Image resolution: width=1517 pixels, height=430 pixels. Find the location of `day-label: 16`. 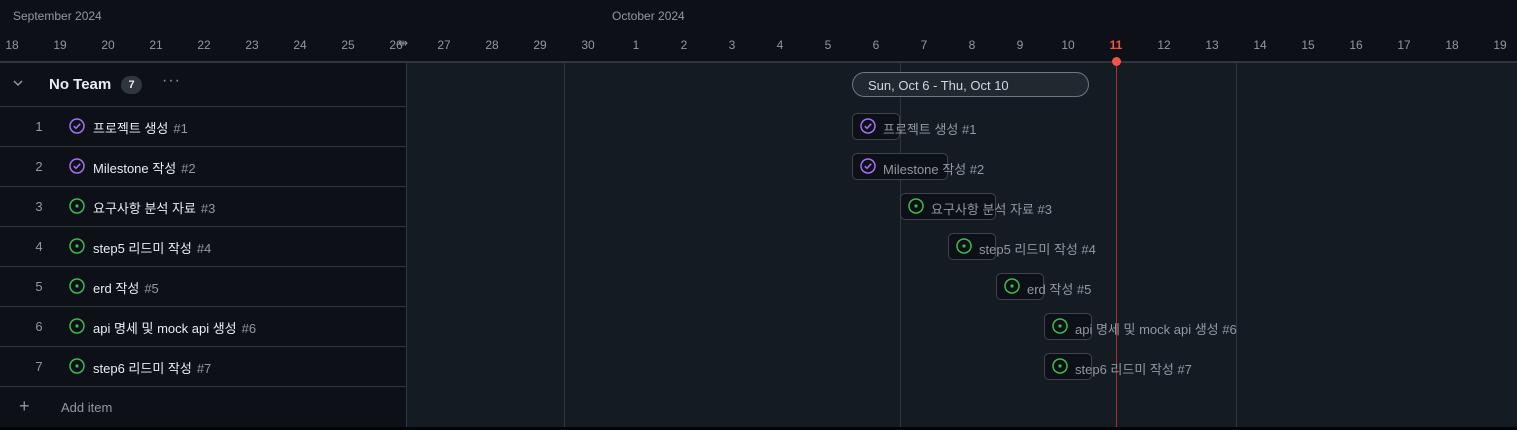

day-label: 16 is located at coordinates (1356, 45).